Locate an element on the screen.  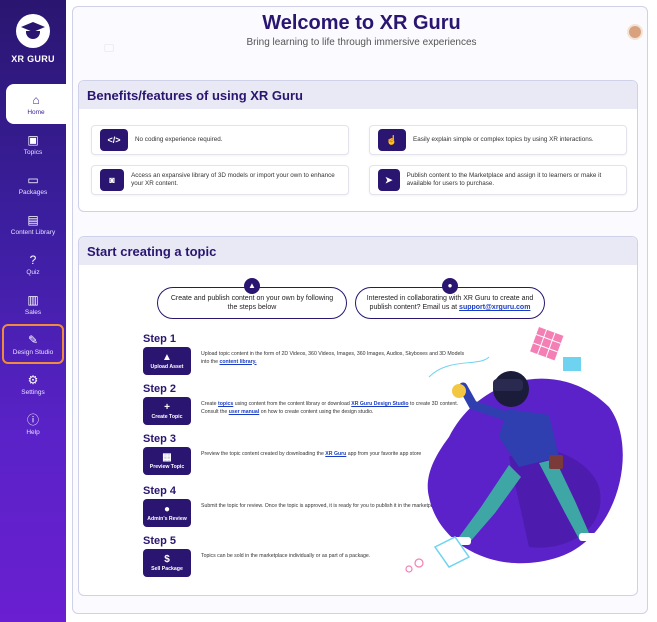
sidebar-item-quiz: ? Quiz is located at coordinates (33, 264).